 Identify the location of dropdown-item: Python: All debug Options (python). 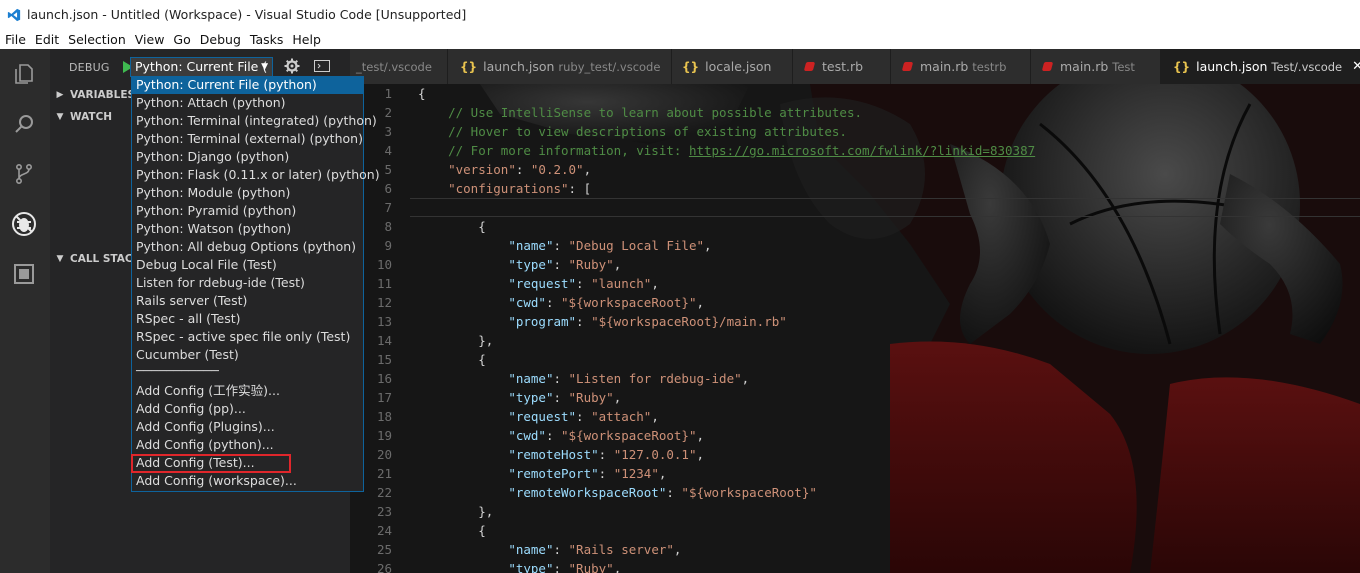
(247, 247).